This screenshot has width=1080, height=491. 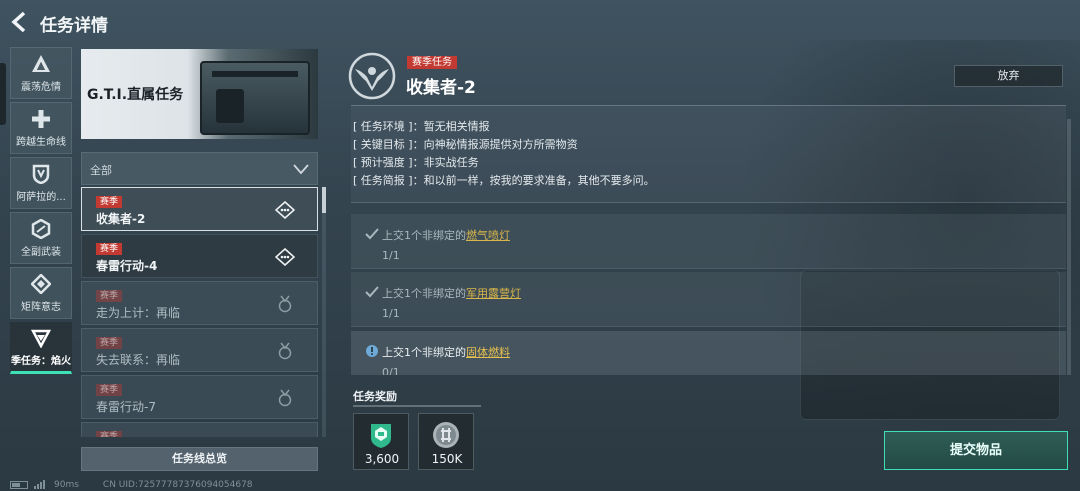 I want to click on sidebar-item-5: 季任务：焰火, so click(x=41, y=348).